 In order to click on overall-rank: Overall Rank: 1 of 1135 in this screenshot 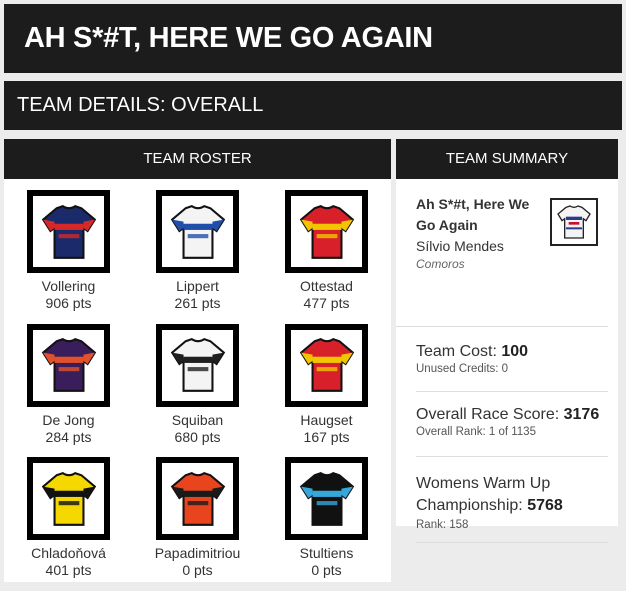, I will do `click(476, 432)`.